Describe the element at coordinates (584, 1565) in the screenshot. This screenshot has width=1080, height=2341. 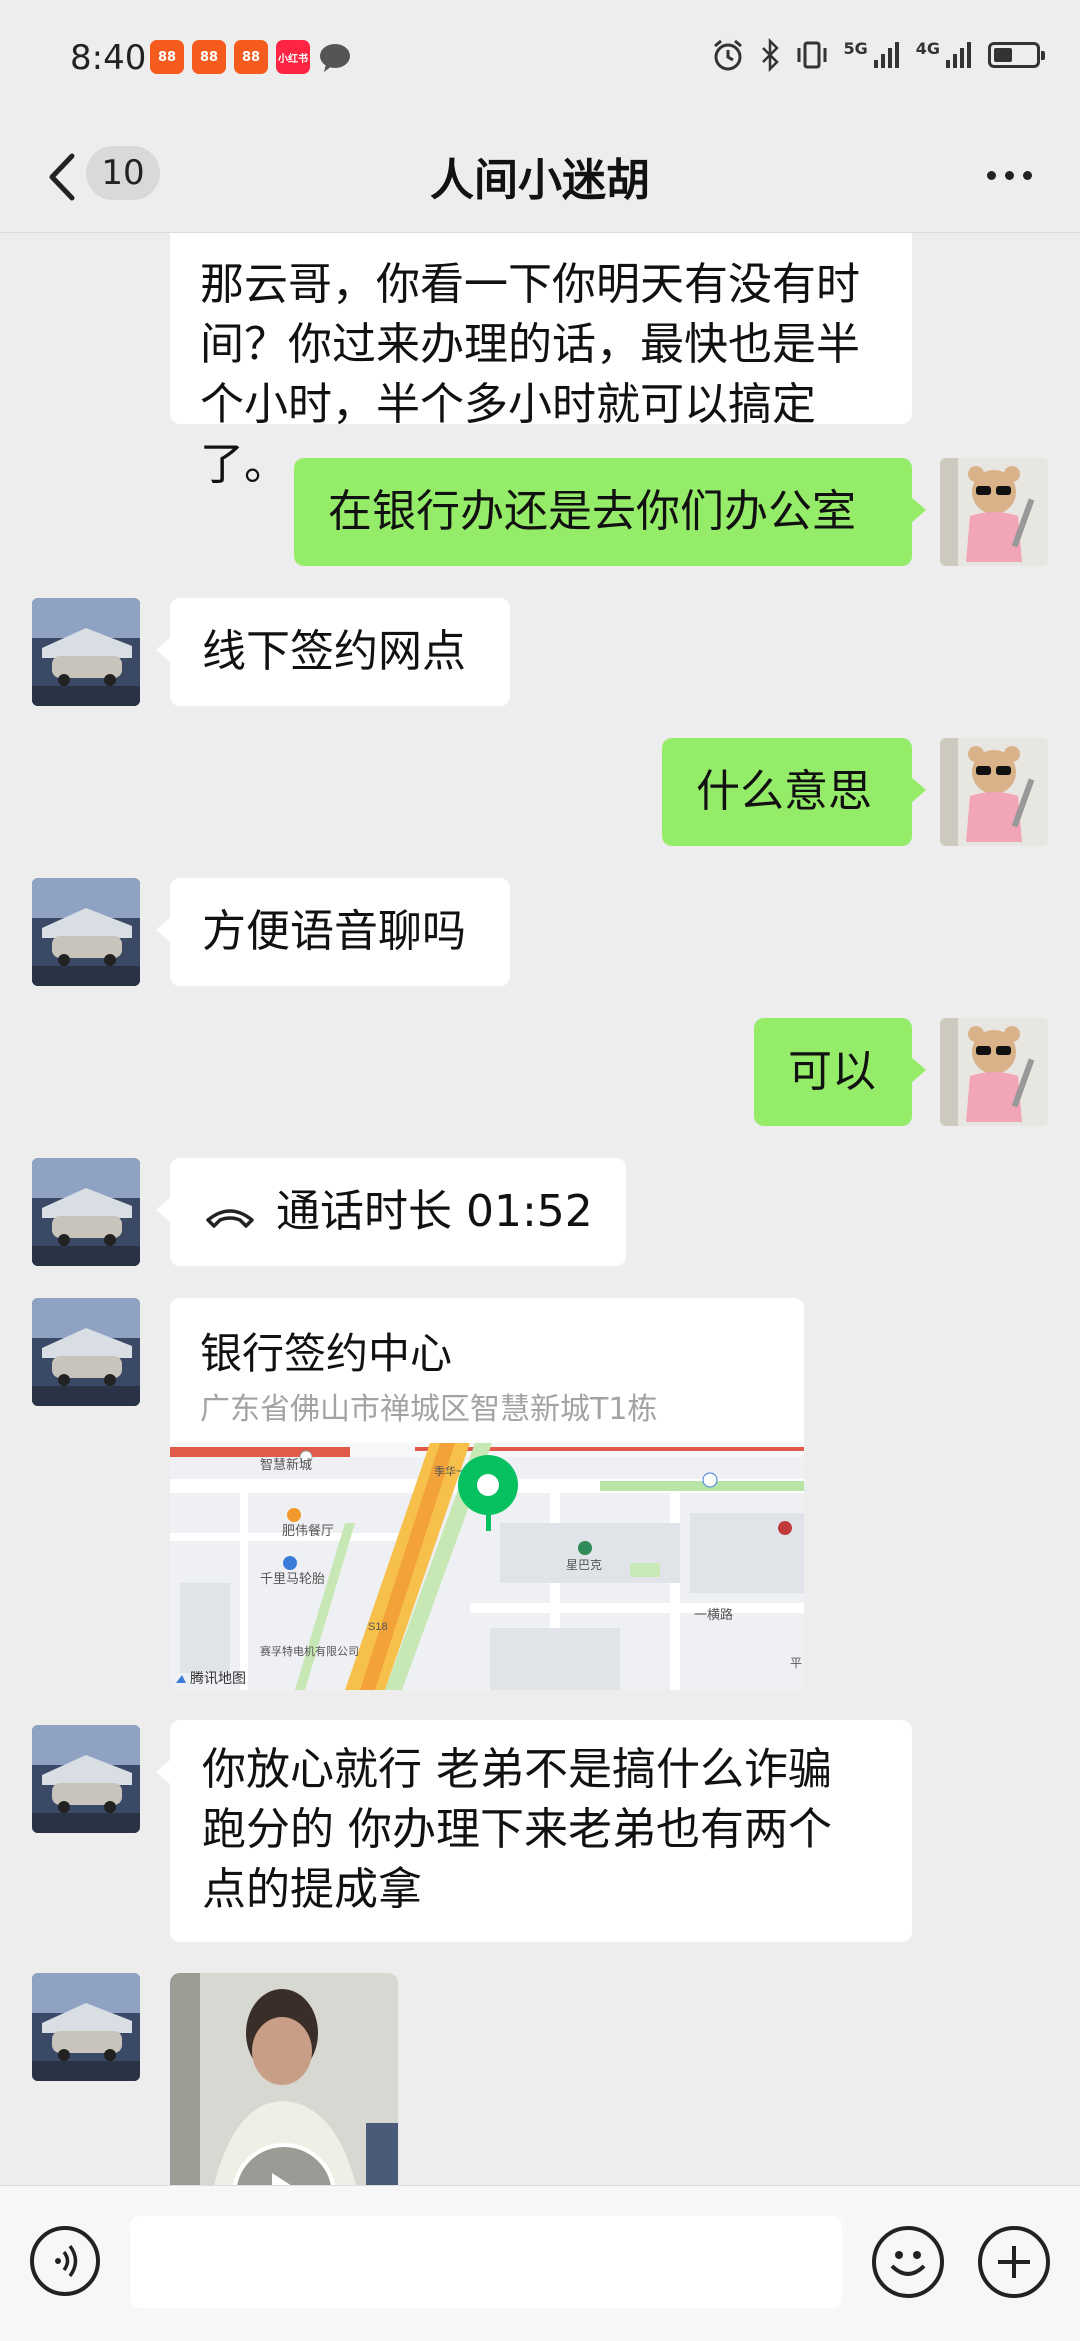
I see `map-label: 星巴克` at that location.